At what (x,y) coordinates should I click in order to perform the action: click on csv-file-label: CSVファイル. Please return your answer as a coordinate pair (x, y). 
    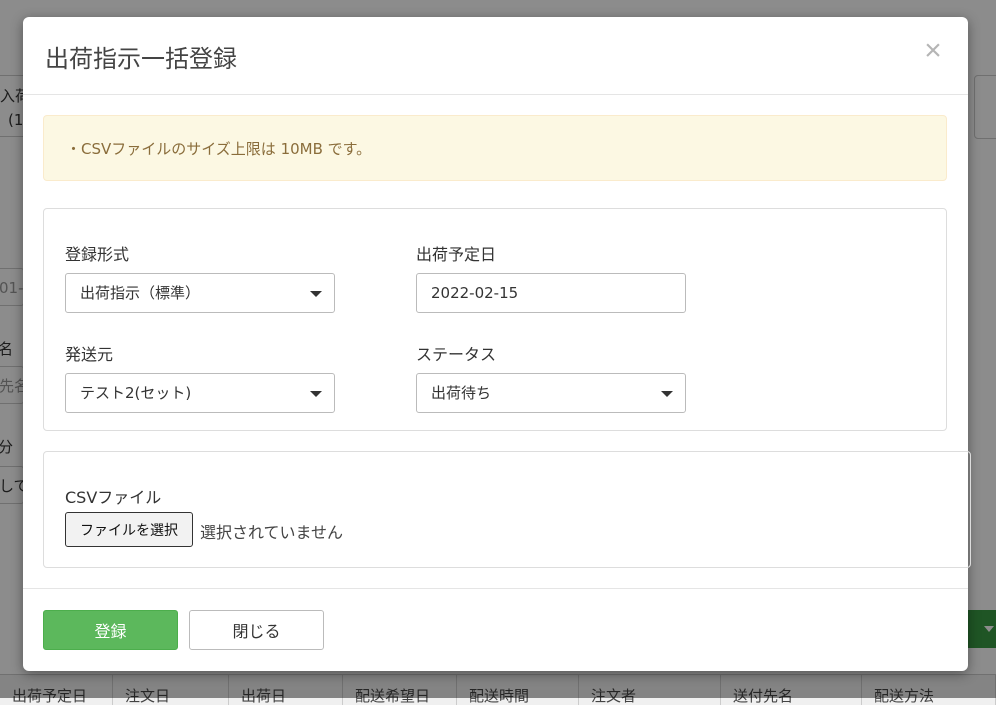
    Looking at the image, I should click on (113, 497).